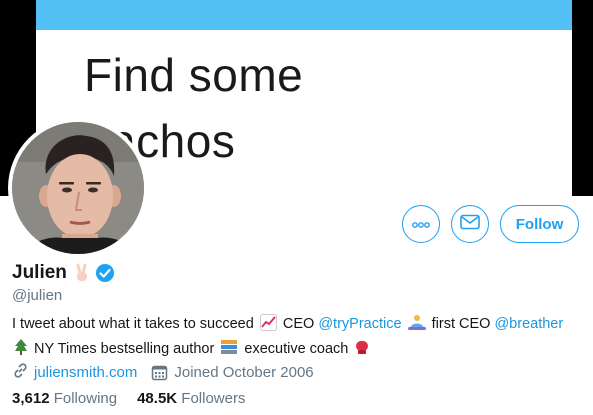 The image size is (593, 415). Describe the element at coordinates (296, 349) in the screenshot. I see `bio-text-3: executive coach` at that location.